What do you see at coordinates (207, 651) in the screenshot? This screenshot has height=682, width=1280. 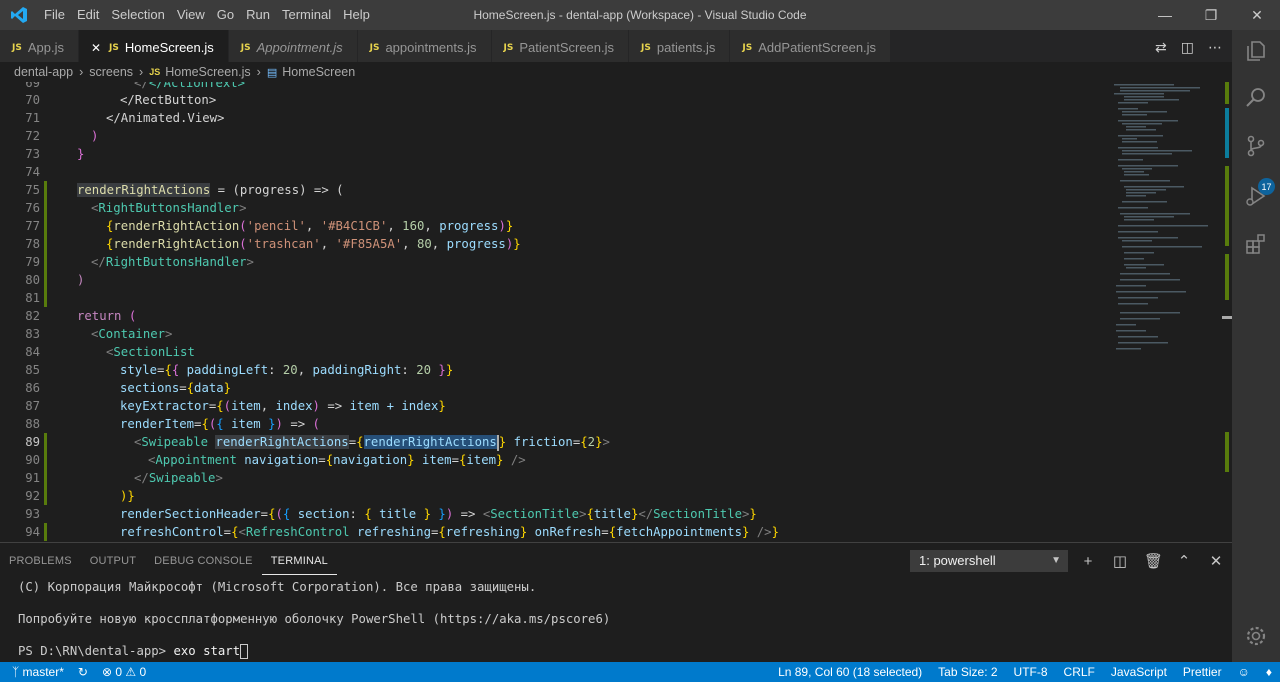 I see `terminal-command: exo start` at bounding box center [207, 651].